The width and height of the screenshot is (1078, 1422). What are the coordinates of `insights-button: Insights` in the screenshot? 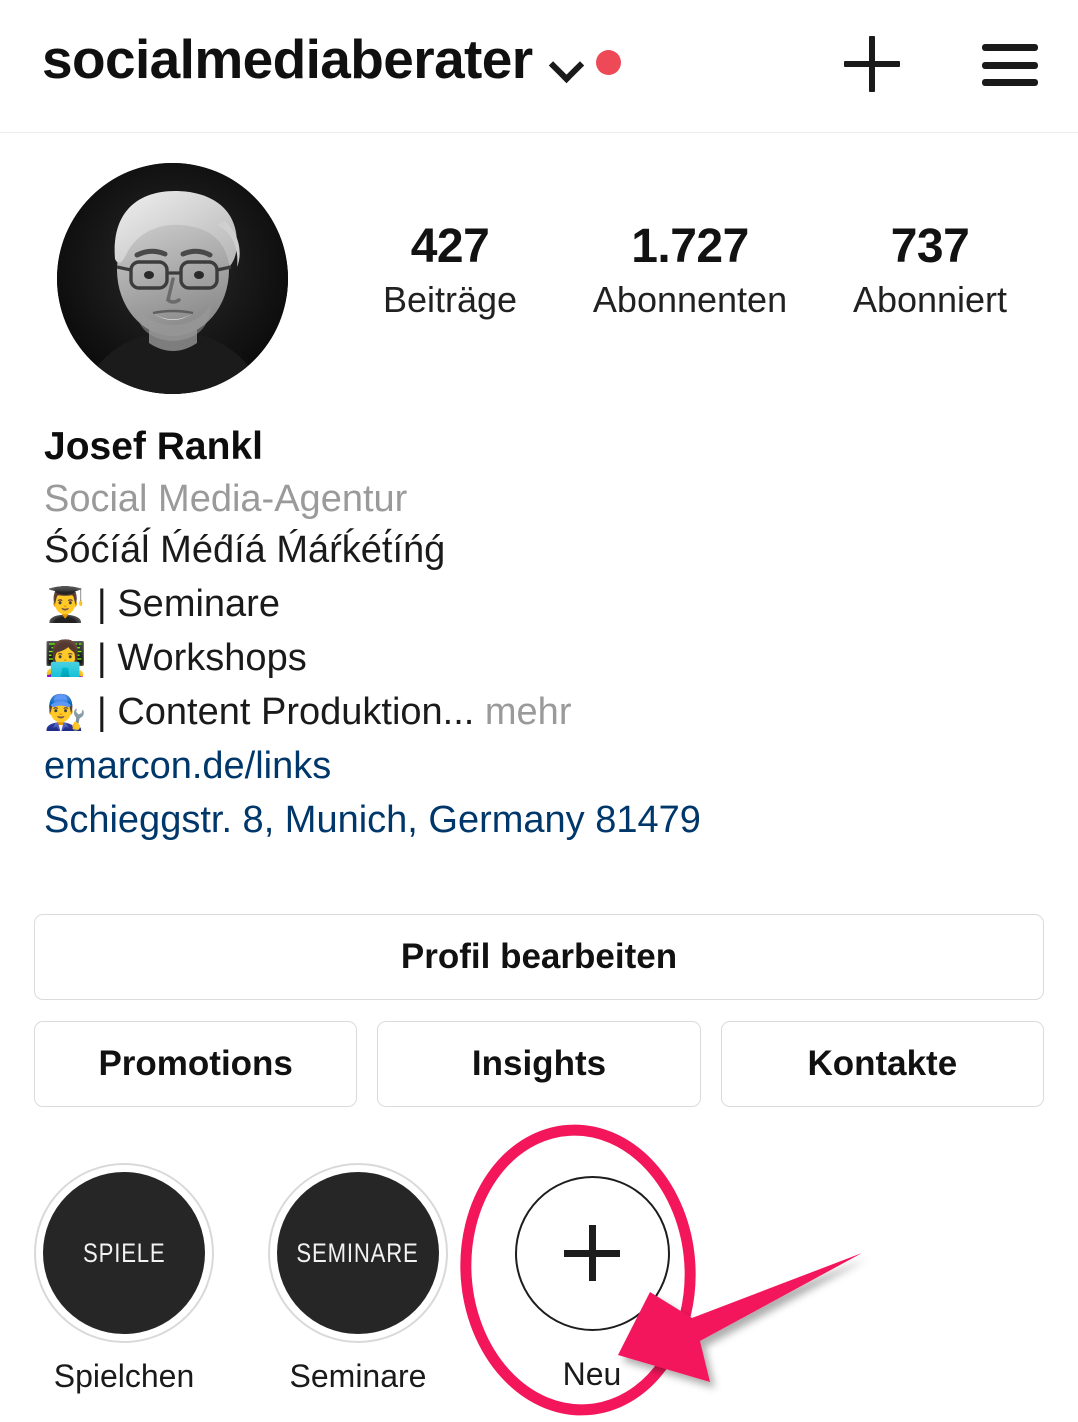 It's located at (539, 1064).